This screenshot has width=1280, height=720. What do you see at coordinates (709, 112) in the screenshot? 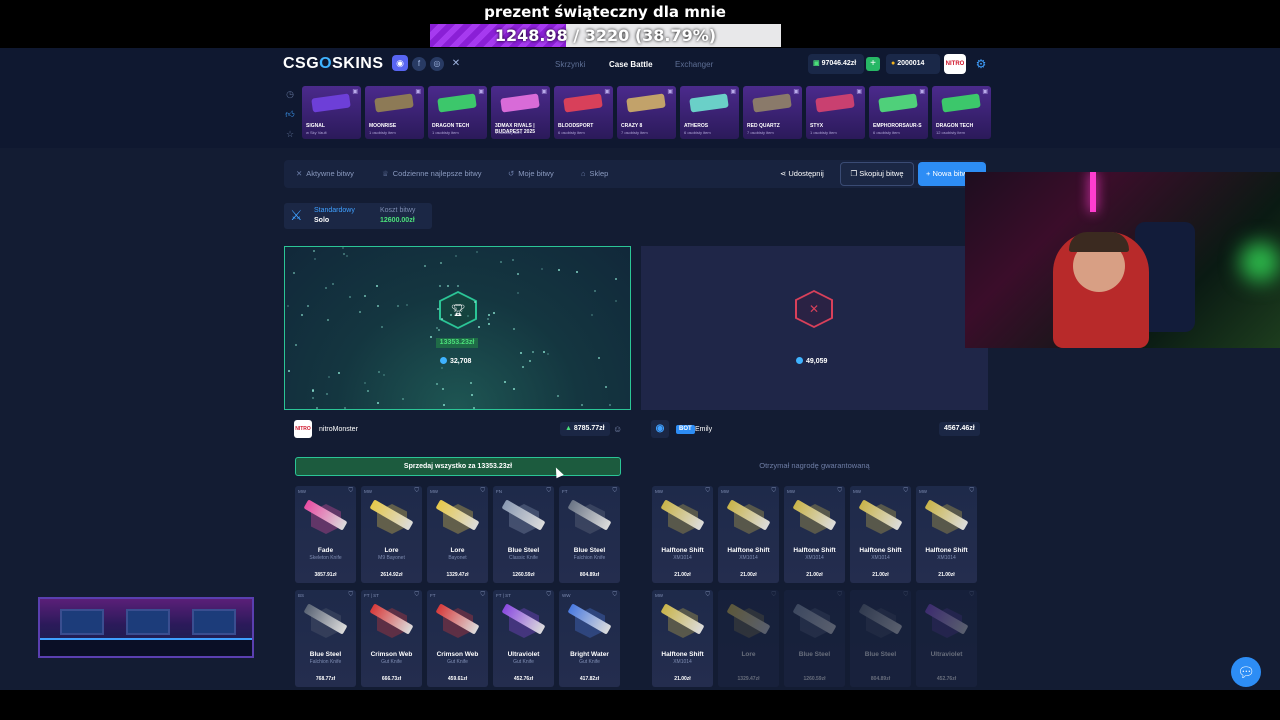
I see `live-drop-card: ▣ ATHEROS 6 osobisty item` at bounding box center [709, 112].